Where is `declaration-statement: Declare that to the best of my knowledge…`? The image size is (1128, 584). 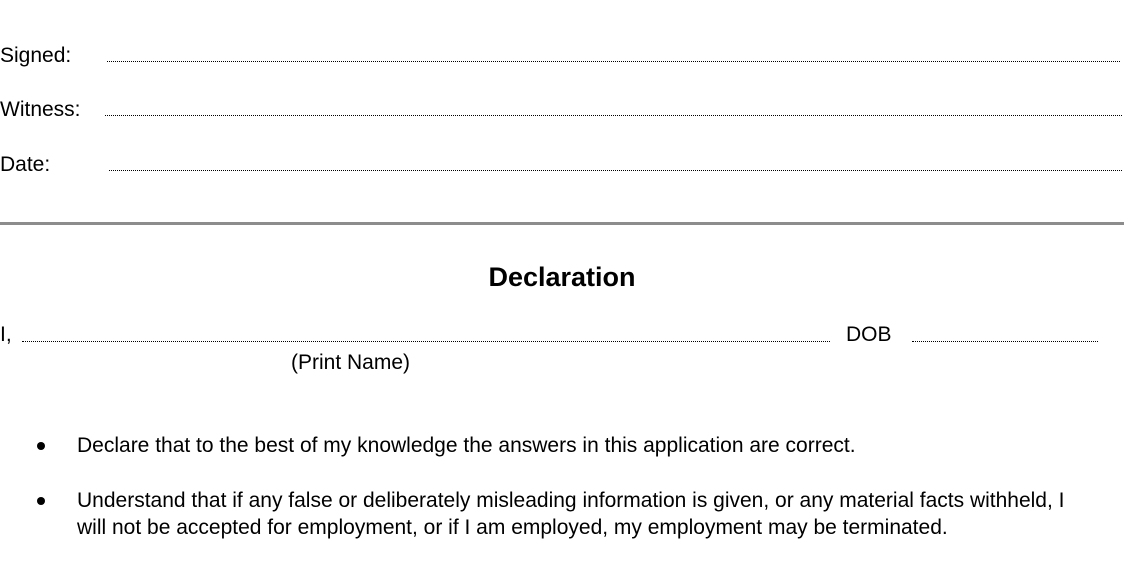
declaration-statement: Declare that to the best of my knowledge… is located at coordinates (538, 445).